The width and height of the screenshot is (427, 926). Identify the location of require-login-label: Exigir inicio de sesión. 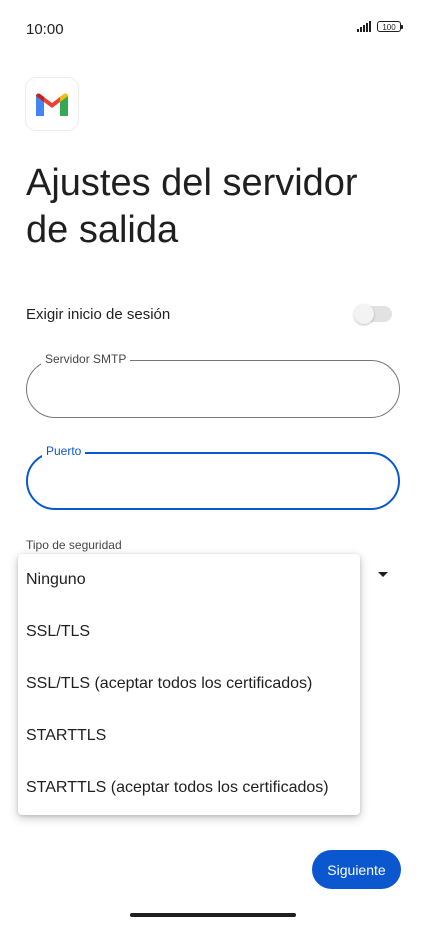
(98, 314).